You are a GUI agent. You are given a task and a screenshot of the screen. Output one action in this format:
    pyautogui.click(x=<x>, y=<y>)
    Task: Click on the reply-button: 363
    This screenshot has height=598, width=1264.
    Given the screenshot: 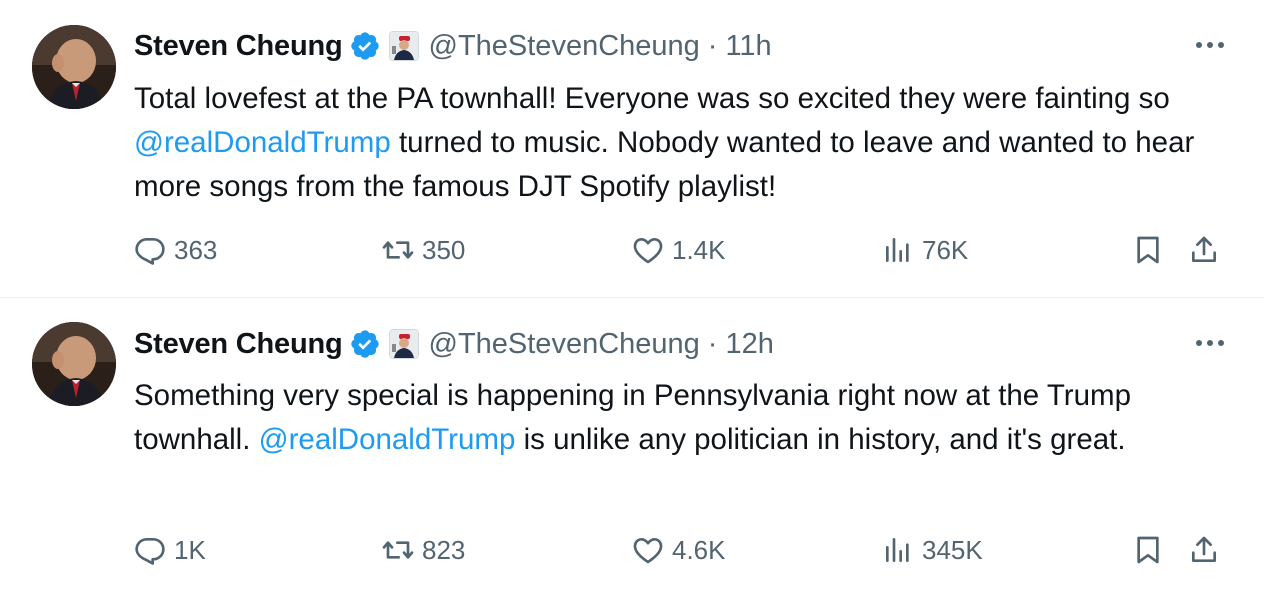 What is the action you would take?
    pyautogui.click(x=175, y=250)
    